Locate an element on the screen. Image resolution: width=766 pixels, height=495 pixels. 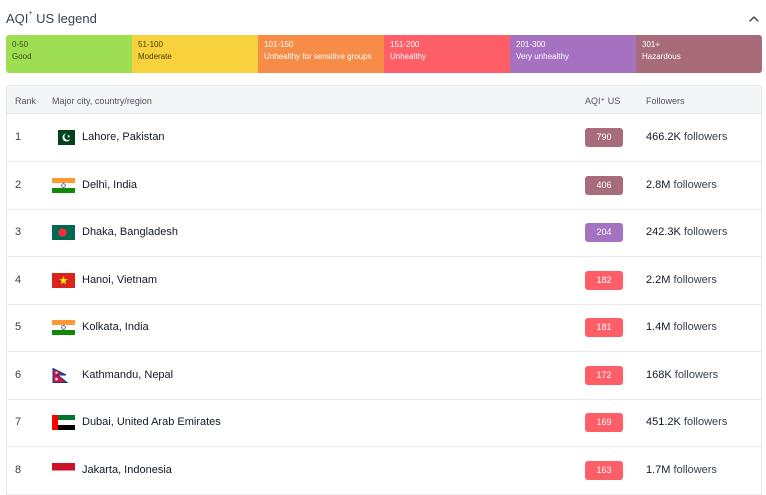
row-city-name: Dhaka, Bangladesh is located at coordinates (130, 232).